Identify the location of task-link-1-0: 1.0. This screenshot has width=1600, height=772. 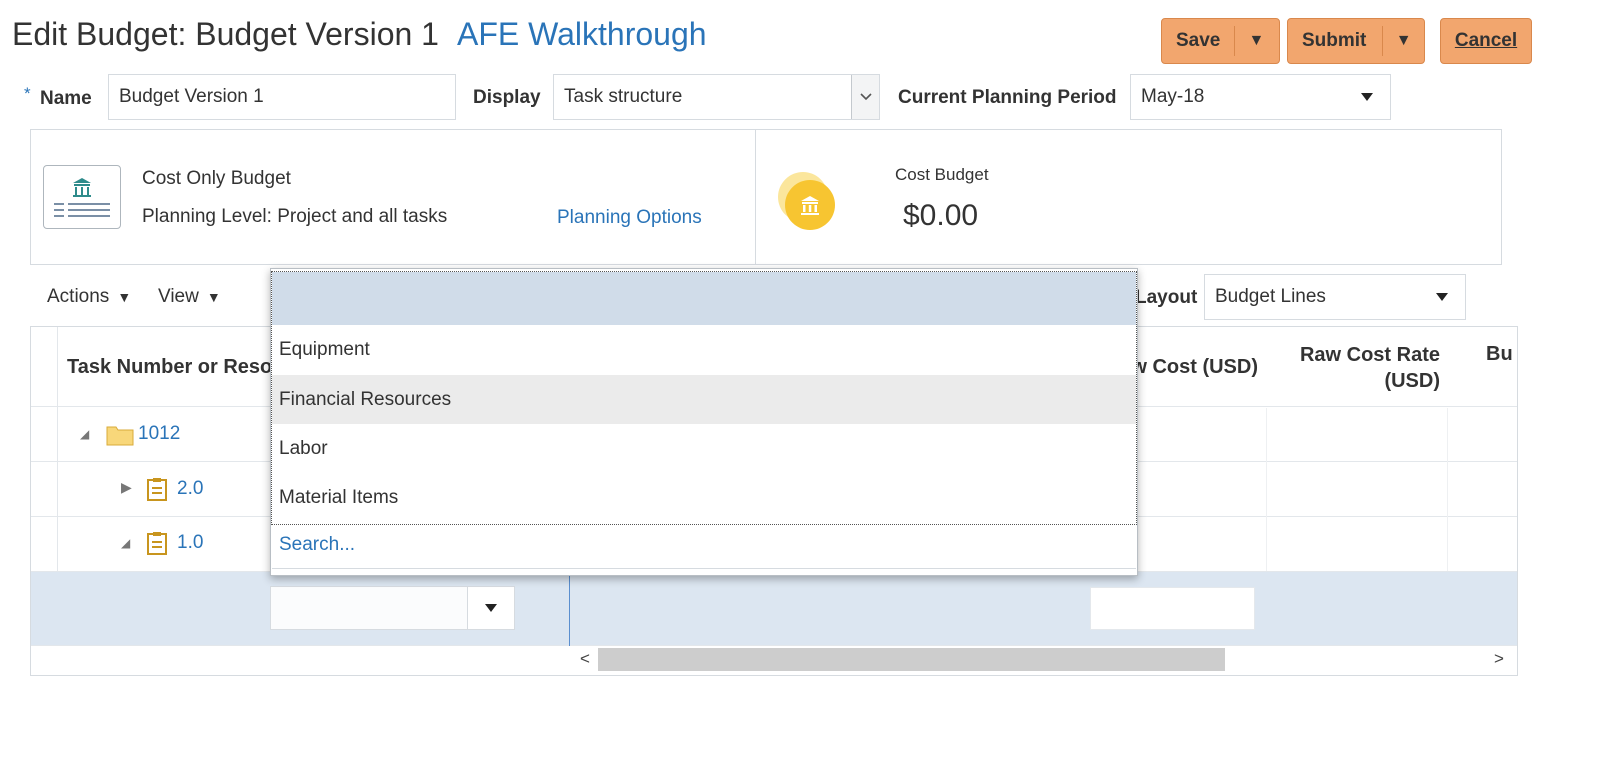
(190, 543).